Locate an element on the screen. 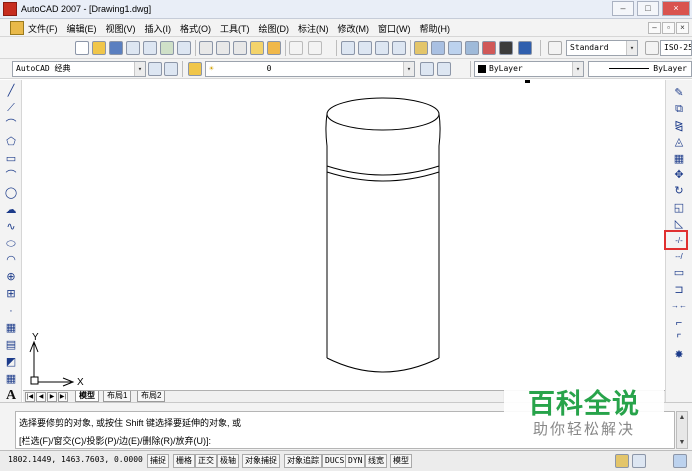 This screenshot has height=471, width=692. menu-item-2: 视图(V) is located at coordinates (121, 28).